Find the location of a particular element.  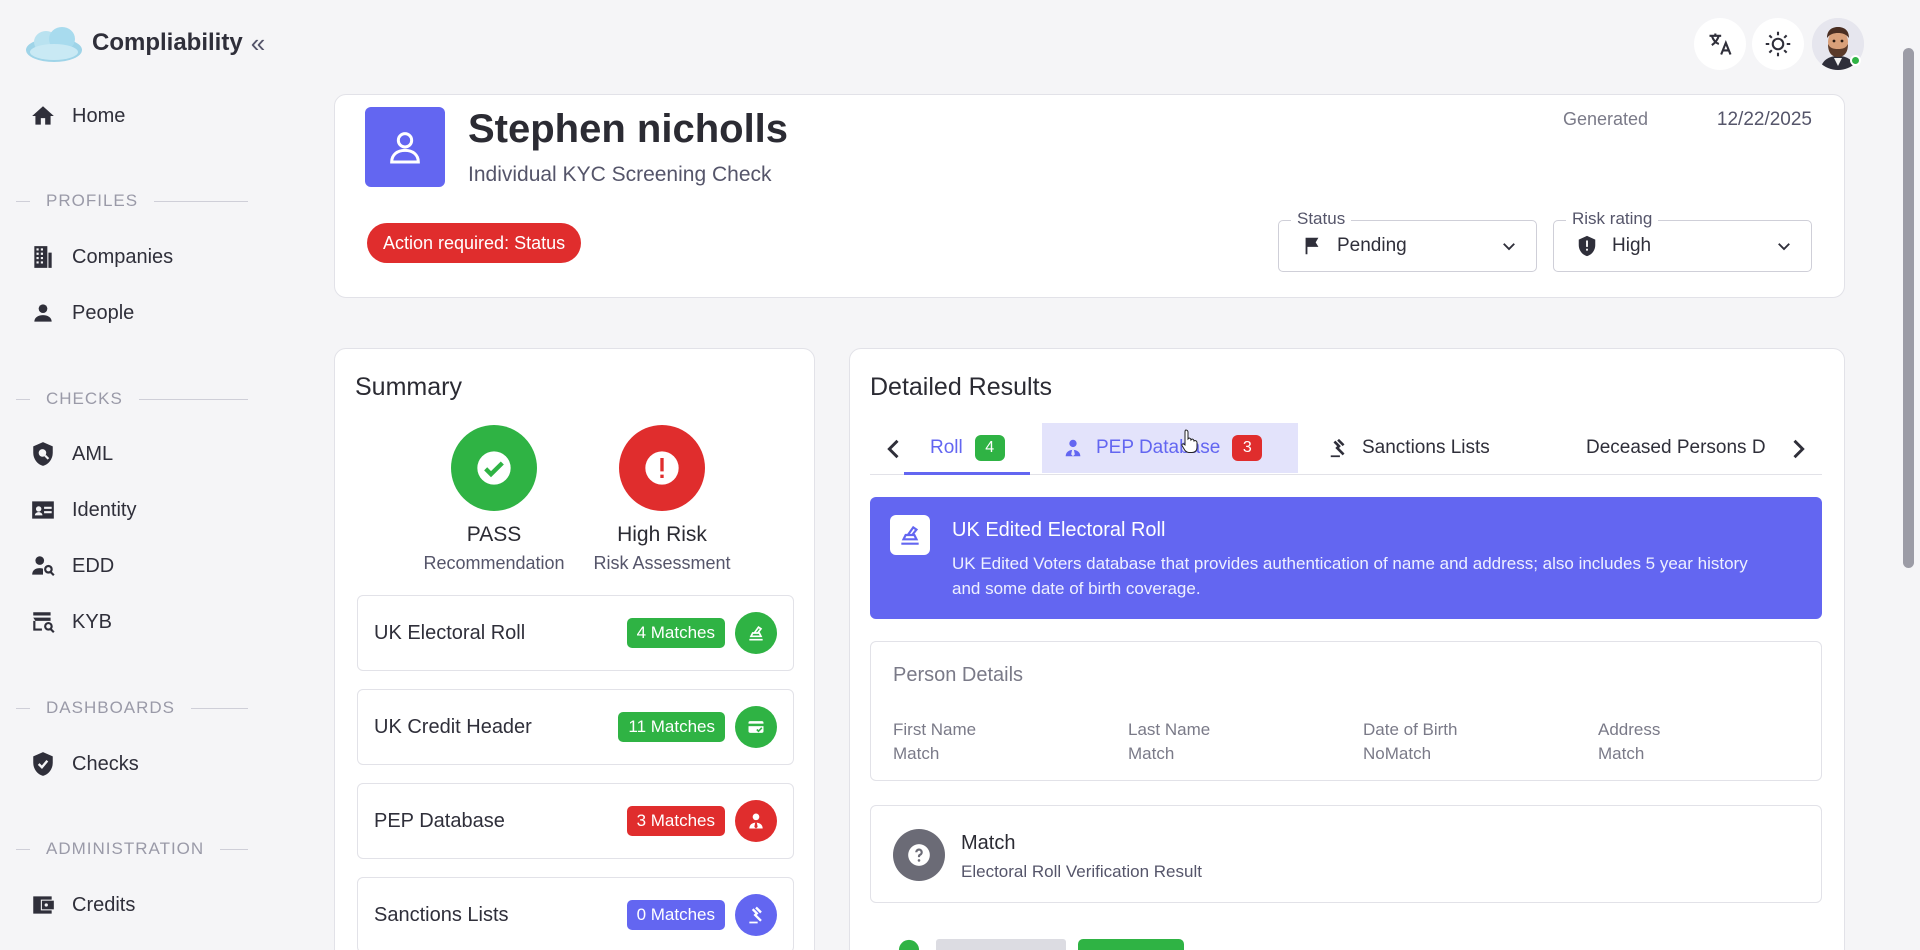

generated-date: 12/22/2025 is located at coordinates (1764, 119).